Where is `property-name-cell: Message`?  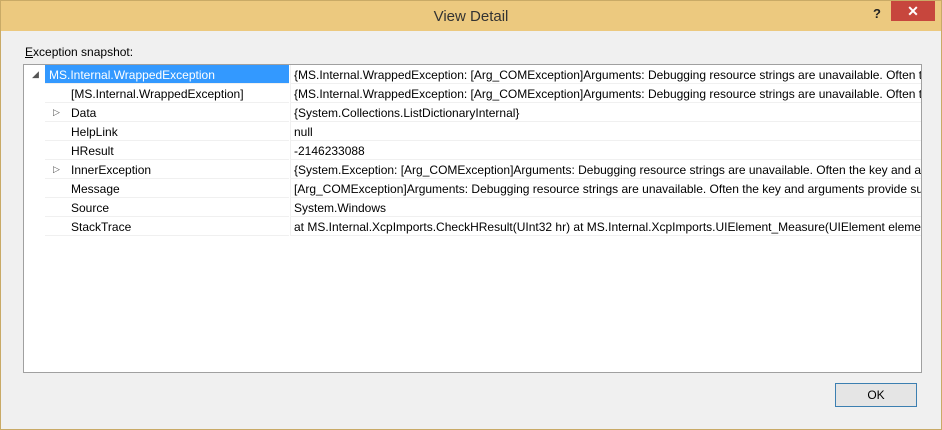
property-name-cell: Message is located at coordinates (167, 188).